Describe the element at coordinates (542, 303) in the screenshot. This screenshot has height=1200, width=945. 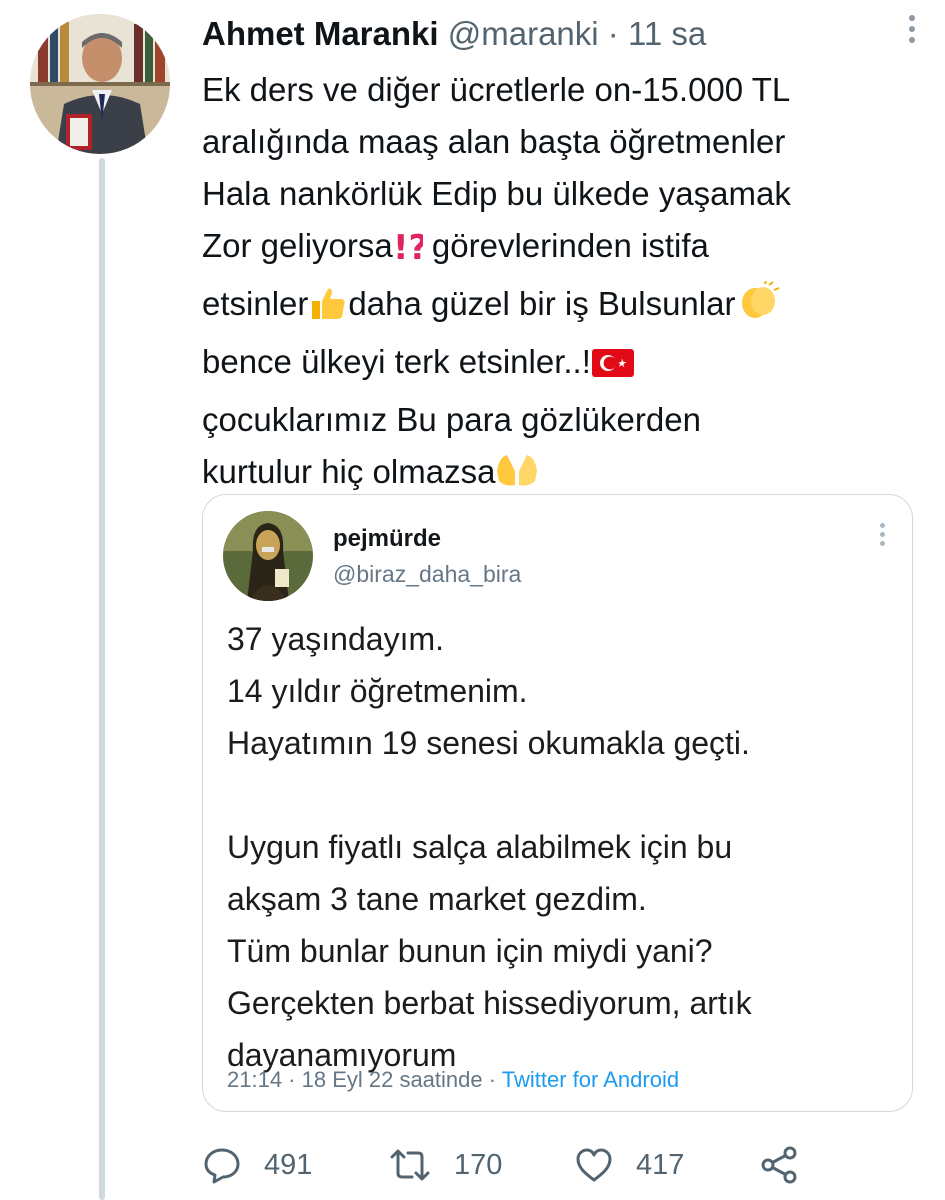
I see `tweet-line-part: daha güzel bir iş Bulsunlar` at that location.